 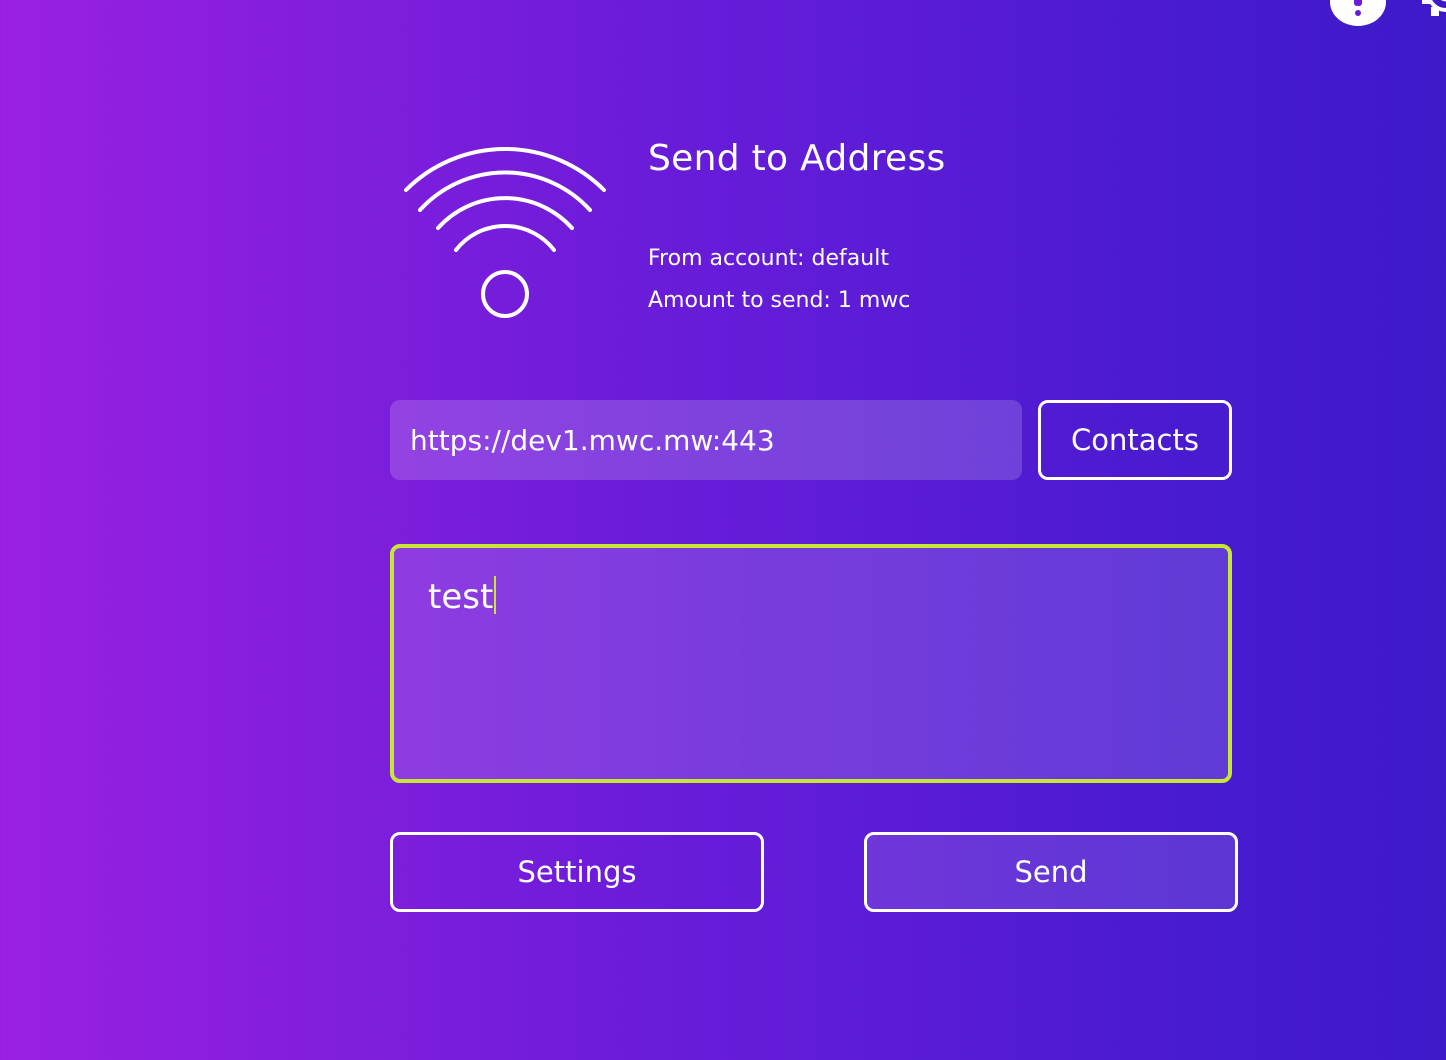 I want to click on info-icon-dot, so click(x=1358, y=13).